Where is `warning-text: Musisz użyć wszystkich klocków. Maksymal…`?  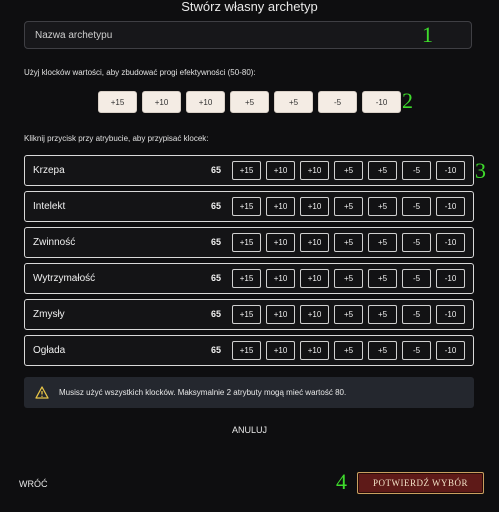 warning-text: Musisz użyć wszystkich klocków. Maksymal… is located at coordinates (203, 392).